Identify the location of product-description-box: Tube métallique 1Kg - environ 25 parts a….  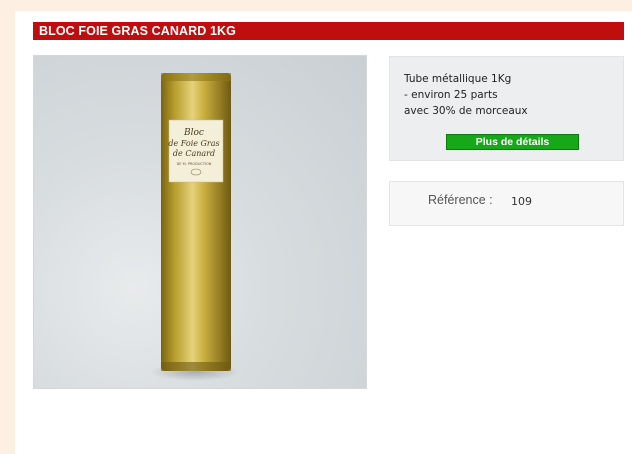
(506, 108).